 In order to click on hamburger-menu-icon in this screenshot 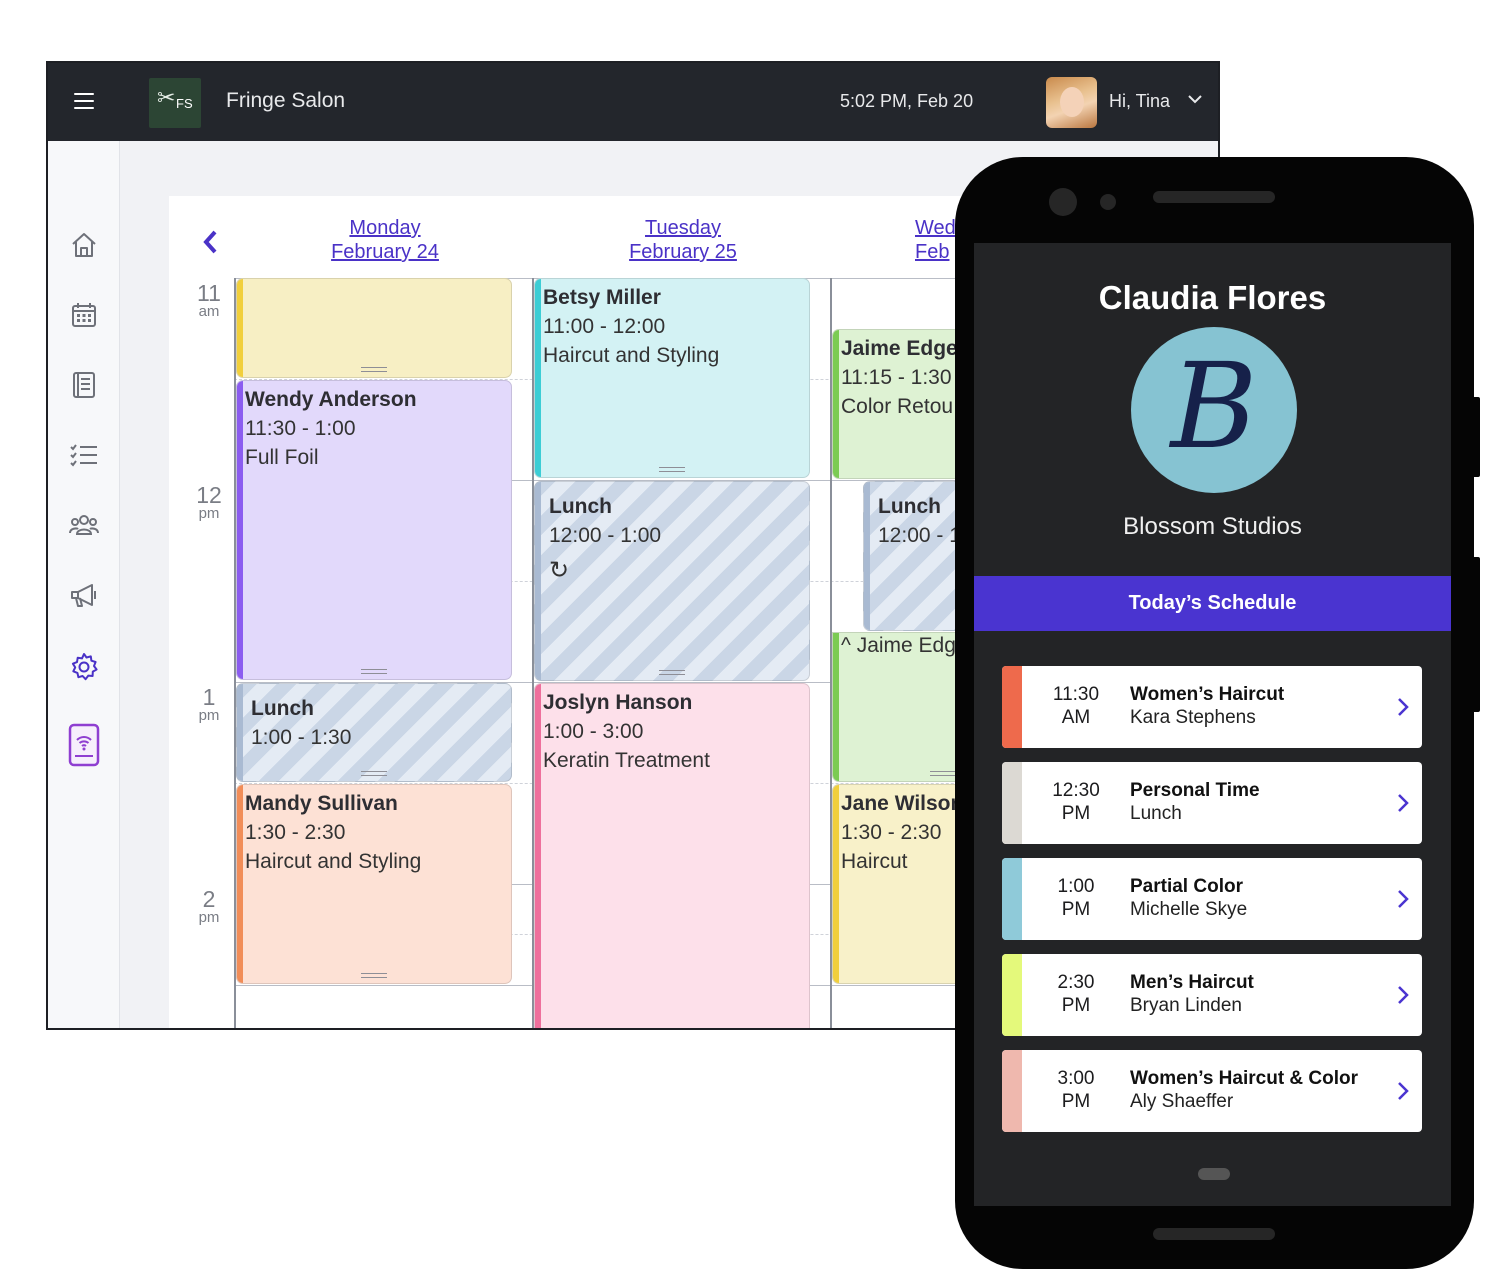, I will do `click(84, 102)`.